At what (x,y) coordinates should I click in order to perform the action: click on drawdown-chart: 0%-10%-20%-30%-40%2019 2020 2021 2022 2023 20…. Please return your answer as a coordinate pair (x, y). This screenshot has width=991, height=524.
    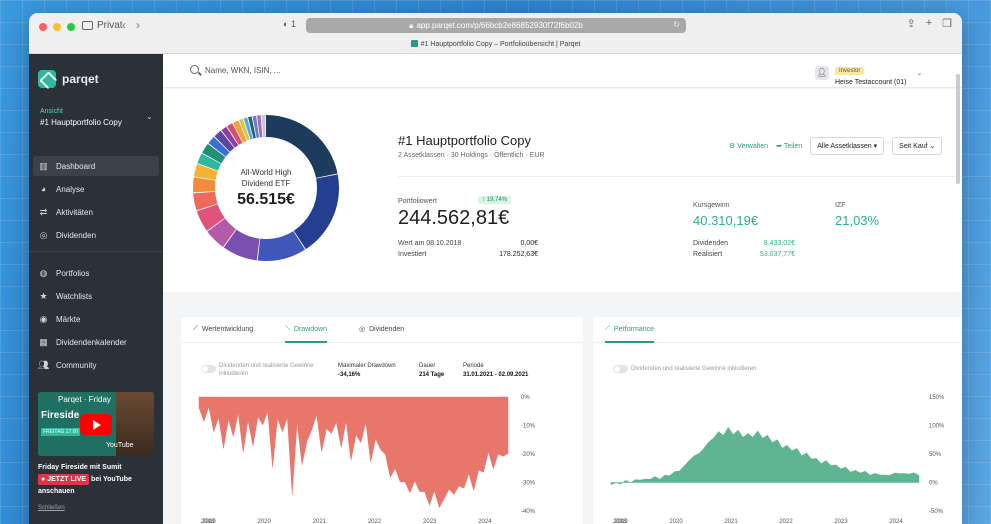
    Looking at the image, I should click on (382, 456).